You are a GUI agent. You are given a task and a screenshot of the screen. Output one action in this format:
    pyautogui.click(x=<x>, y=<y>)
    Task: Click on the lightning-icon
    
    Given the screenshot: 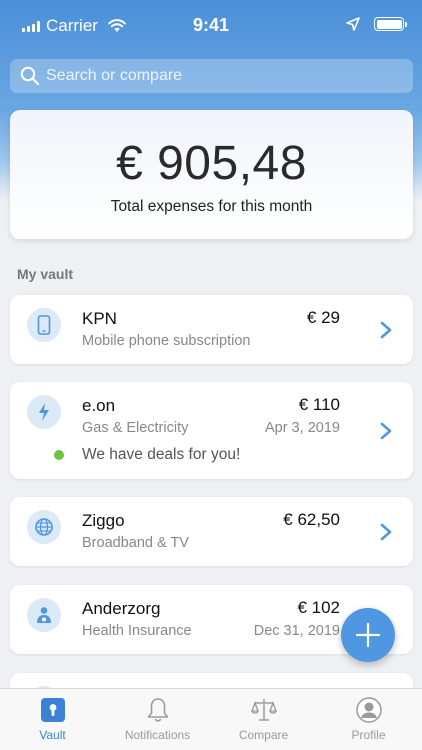 What is the action you would take?
    pyautogui.click(x=44, y=412)
    